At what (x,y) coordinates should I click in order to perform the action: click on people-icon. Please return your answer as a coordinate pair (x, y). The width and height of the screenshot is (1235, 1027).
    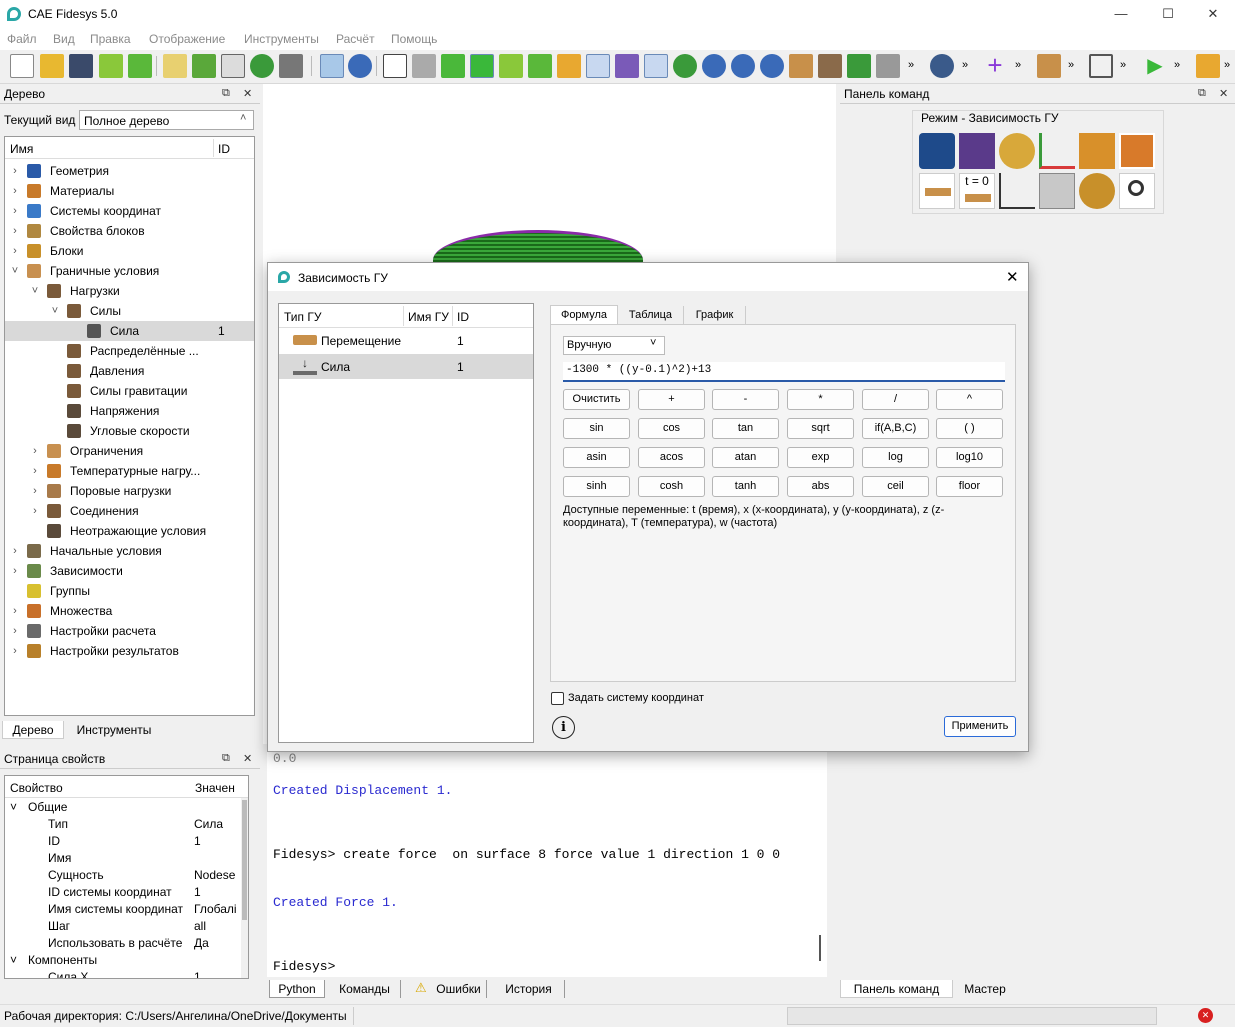
    Looking at the image, I should click on (942, 66).